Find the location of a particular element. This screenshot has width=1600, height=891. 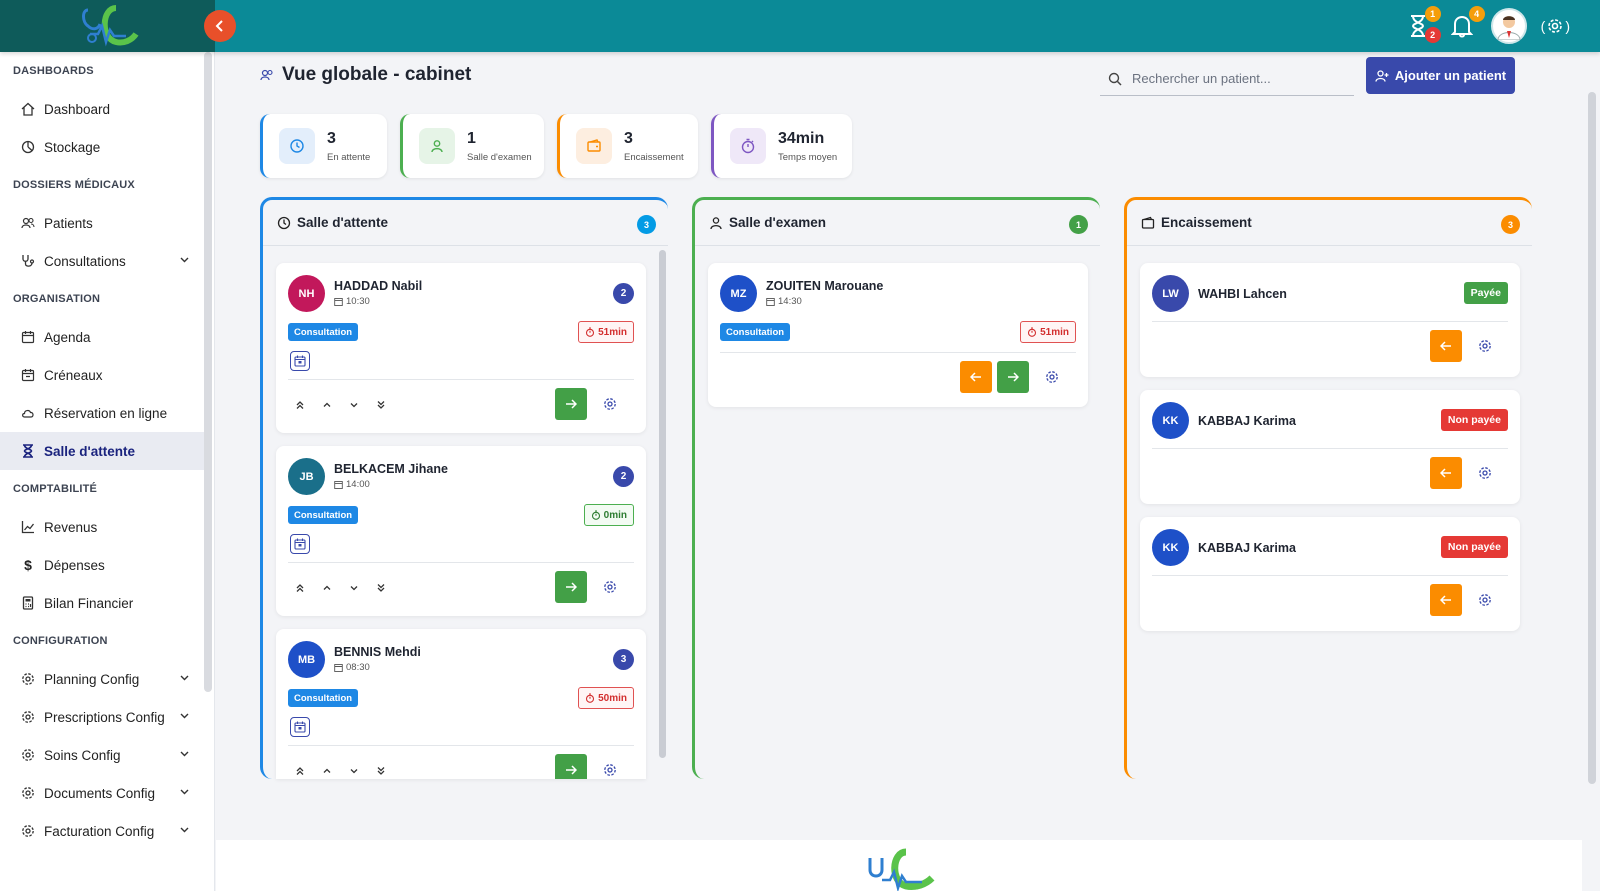

sidebar-item-depenses: $ Dépenses is located at coordinates (105, 565).